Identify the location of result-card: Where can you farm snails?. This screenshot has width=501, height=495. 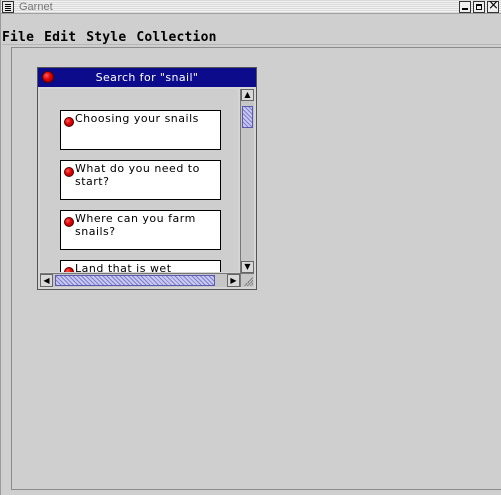
(140, 230).